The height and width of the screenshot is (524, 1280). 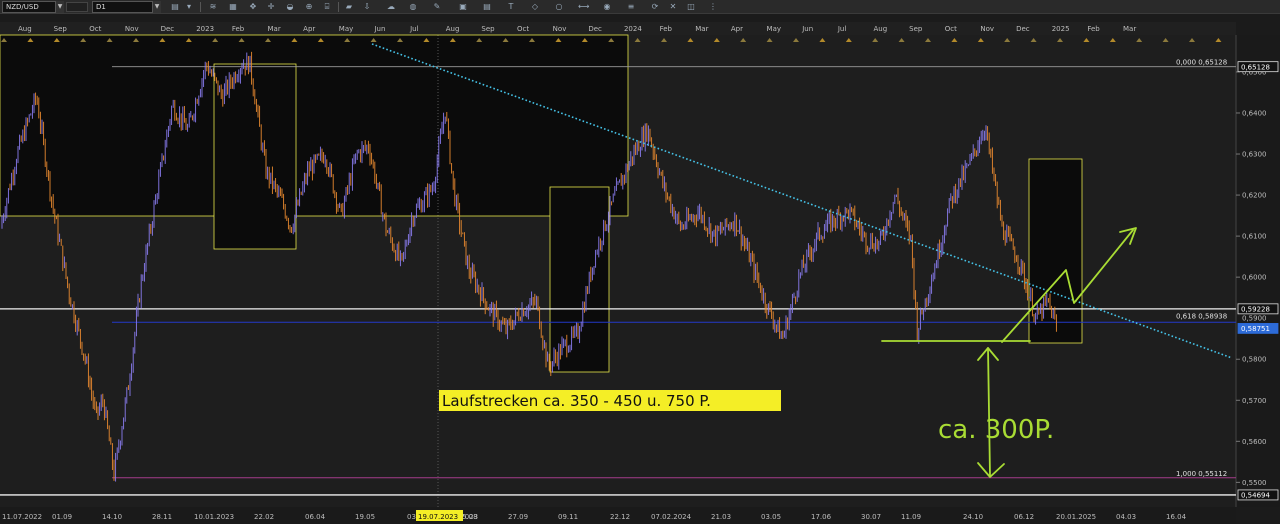 I want to click on bottom-date-label: 03.05, so click(x=771, y=517).